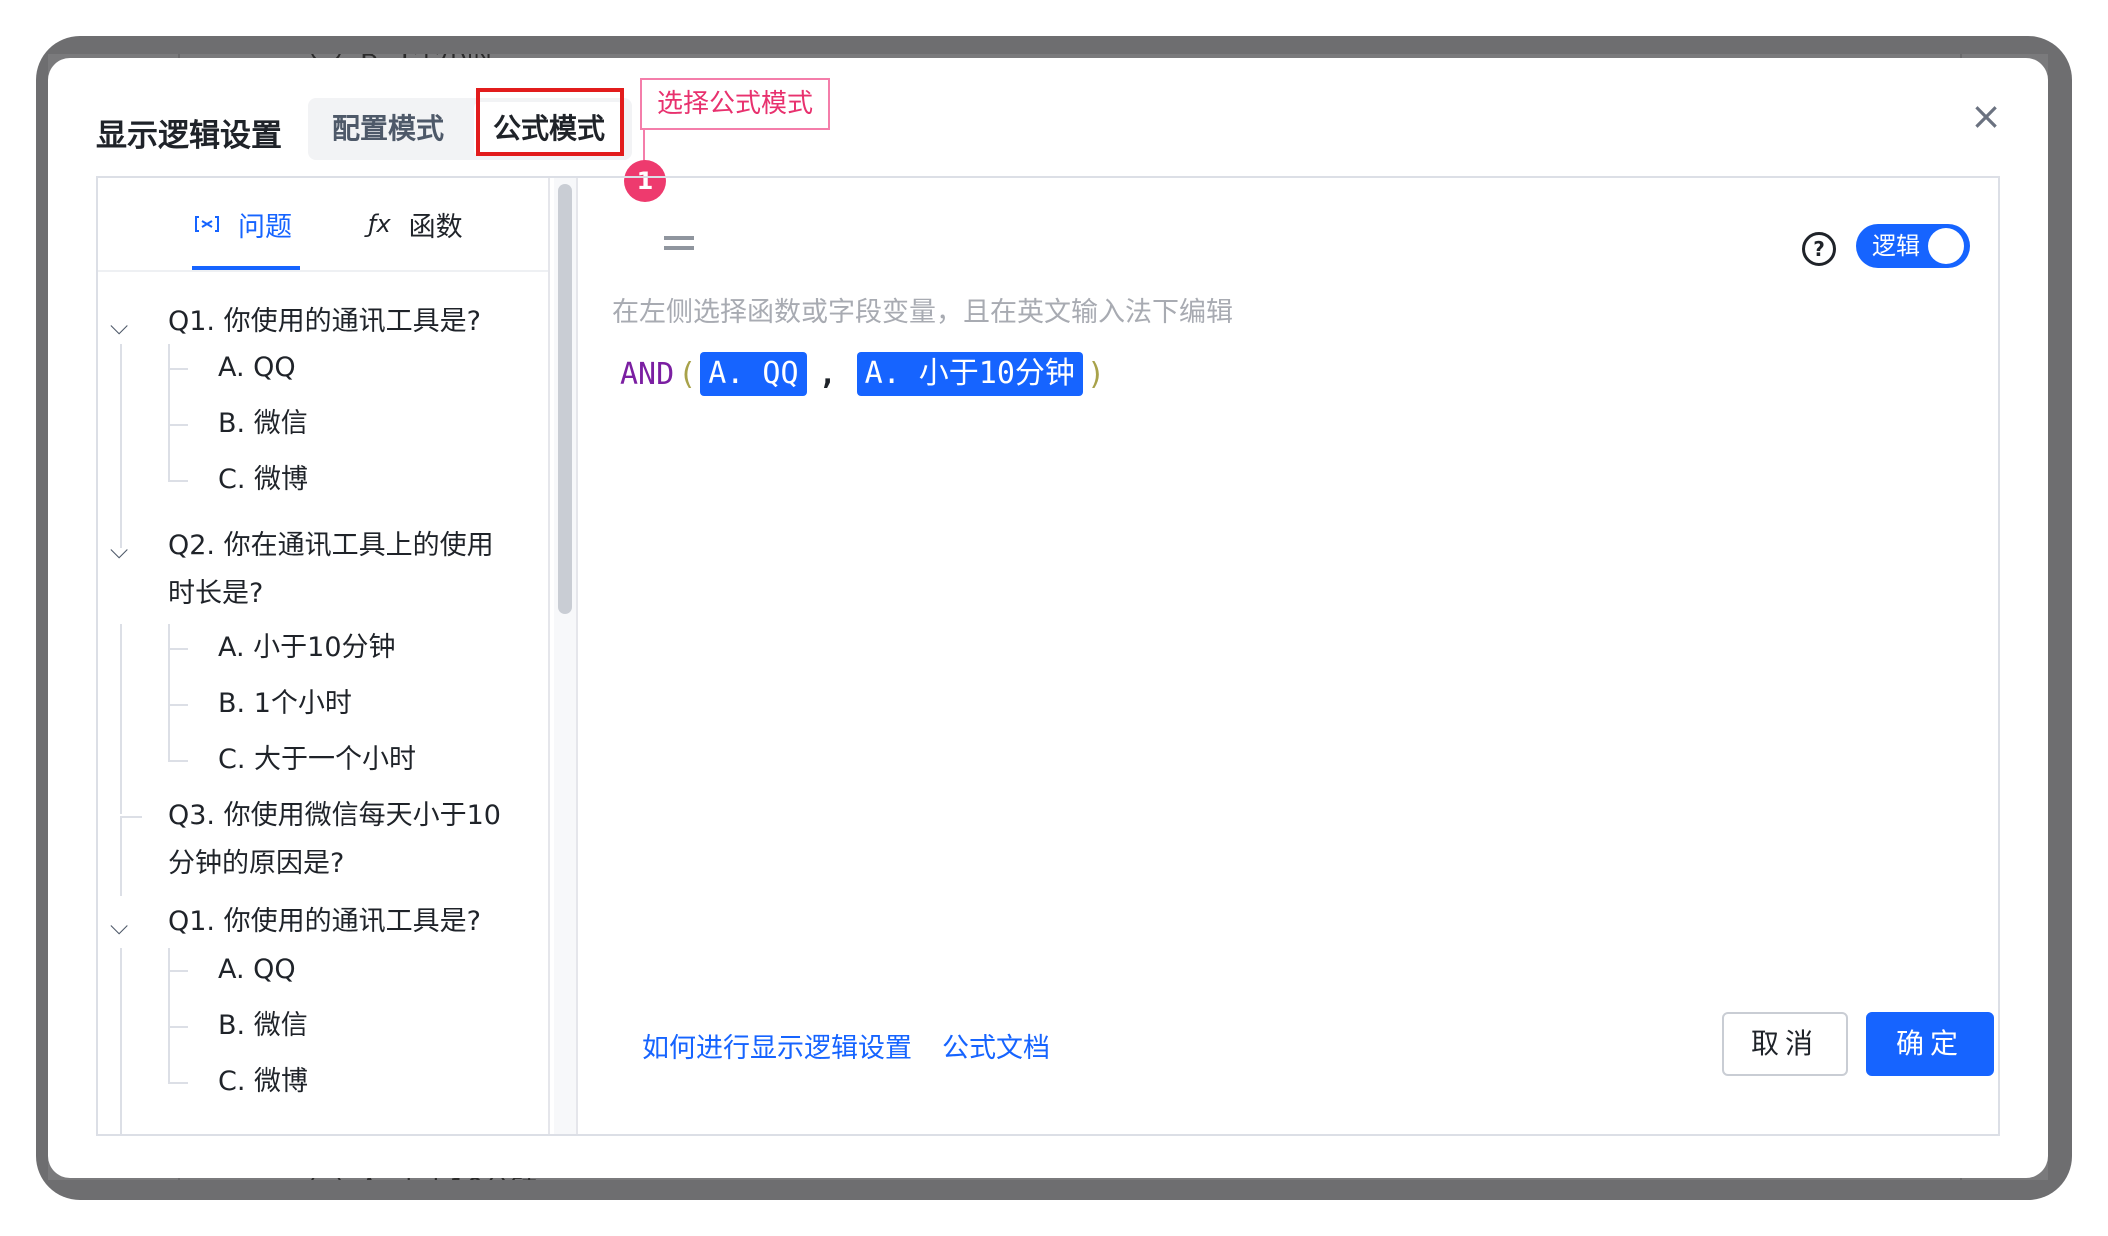  I want to click on confirm-button: 确定, so click(1930, 1044).